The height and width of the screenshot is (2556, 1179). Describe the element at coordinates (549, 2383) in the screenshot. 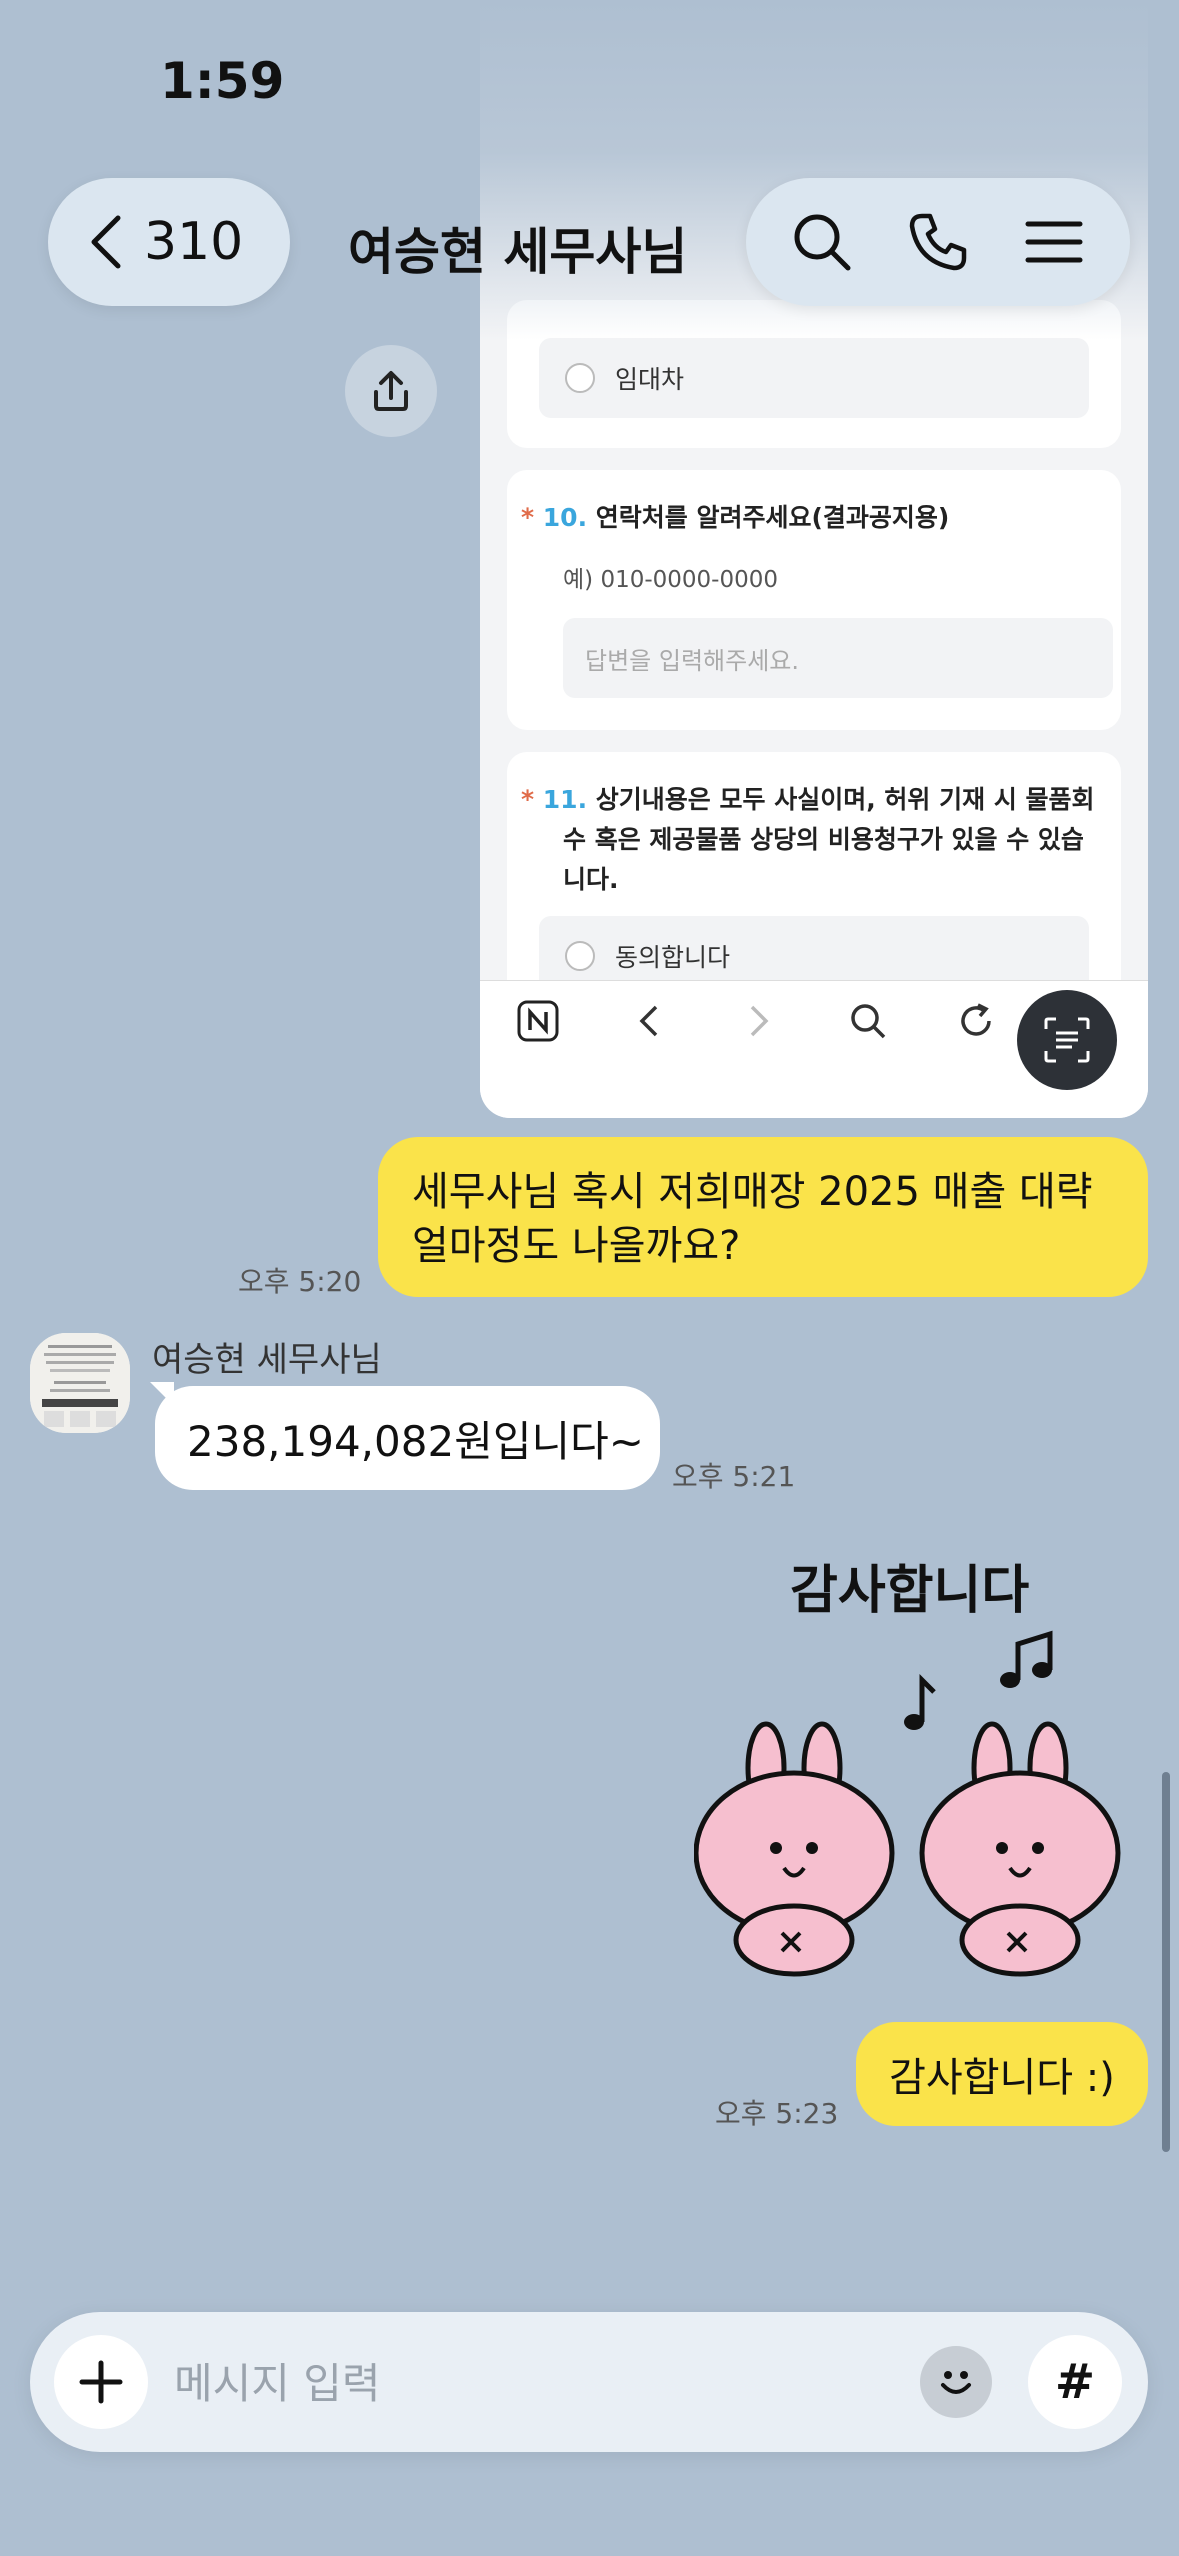

I see `message-input` at that location.